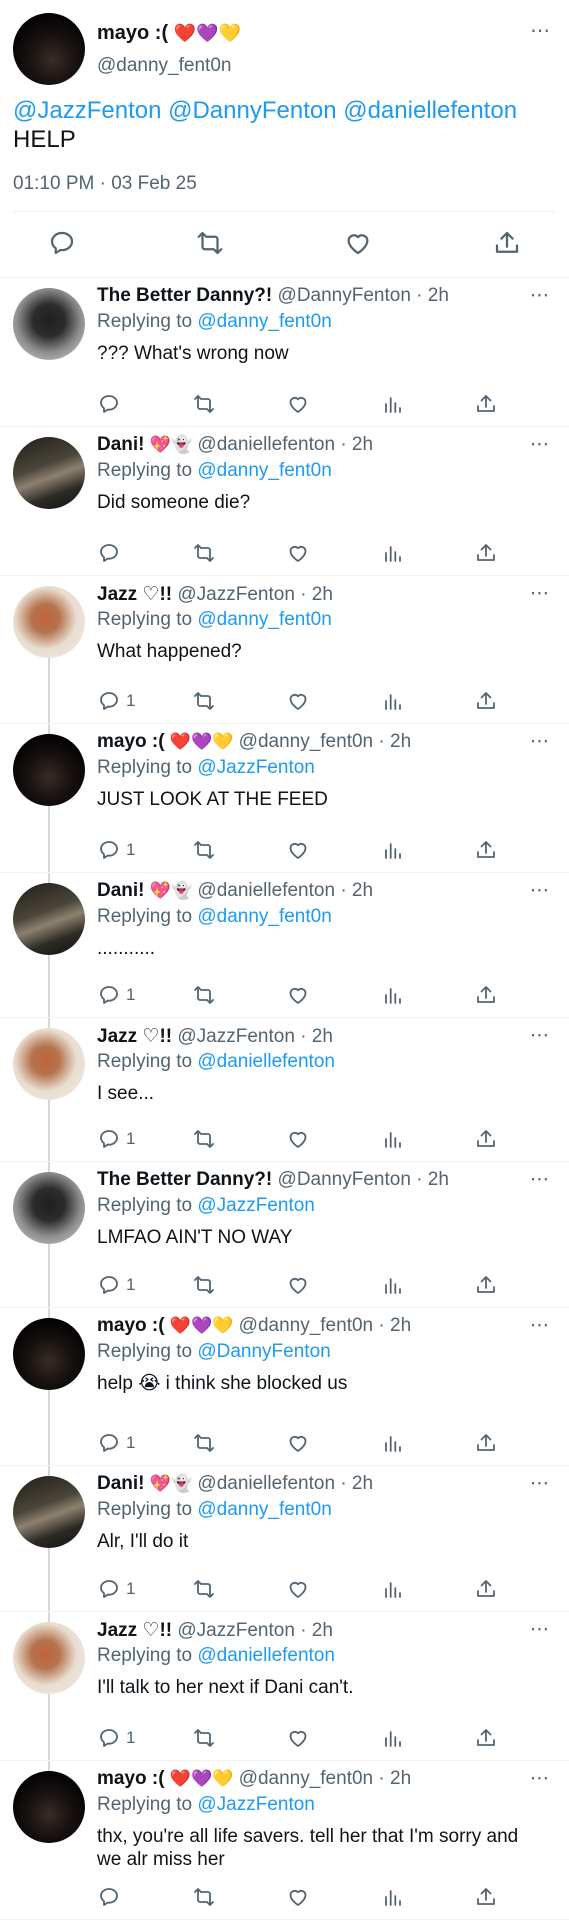  What do you see at coordinates (132, 33) in the screenshot?
I see `display-name-text: mayo :(` at bounding box center [132, 33].